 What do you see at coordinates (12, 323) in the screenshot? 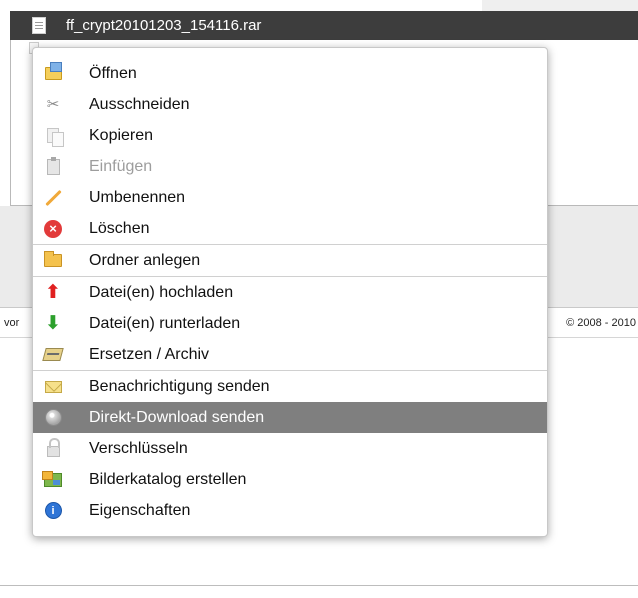
I see `footer-left-text: vor` at bounding box center [12, 323].